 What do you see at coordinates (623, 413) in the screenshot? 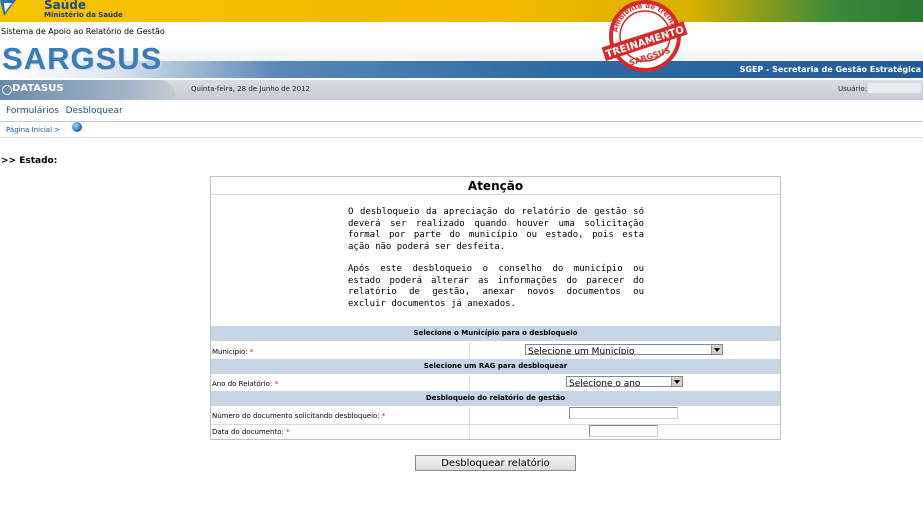
I see `document-number-input` at bounding box center [623, 413].